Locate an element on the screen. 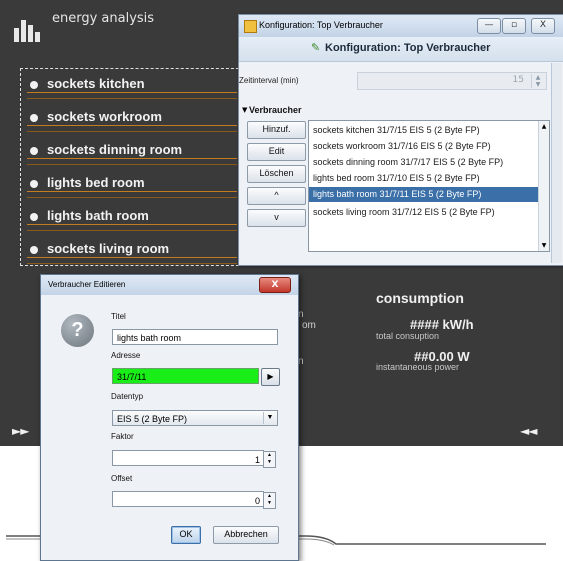 Image resolution: width=563 pixels, height=561 pixels. list-item: sockets living room is located at coordinates (132, 251).